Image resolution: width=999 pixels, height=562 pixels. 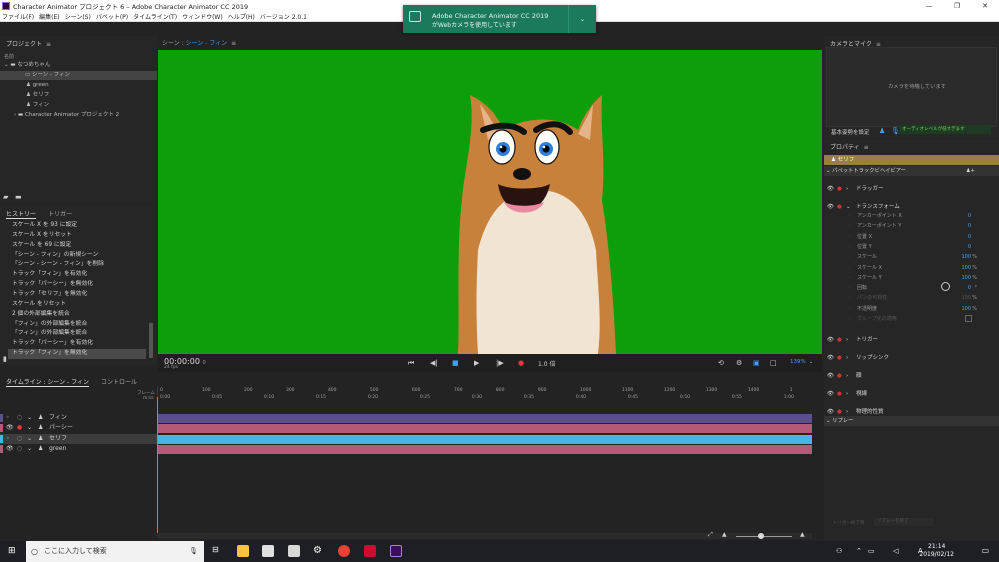 I want to click on transform-property: ◦ アンカーポイント Y0, so click(x=911, y=226).